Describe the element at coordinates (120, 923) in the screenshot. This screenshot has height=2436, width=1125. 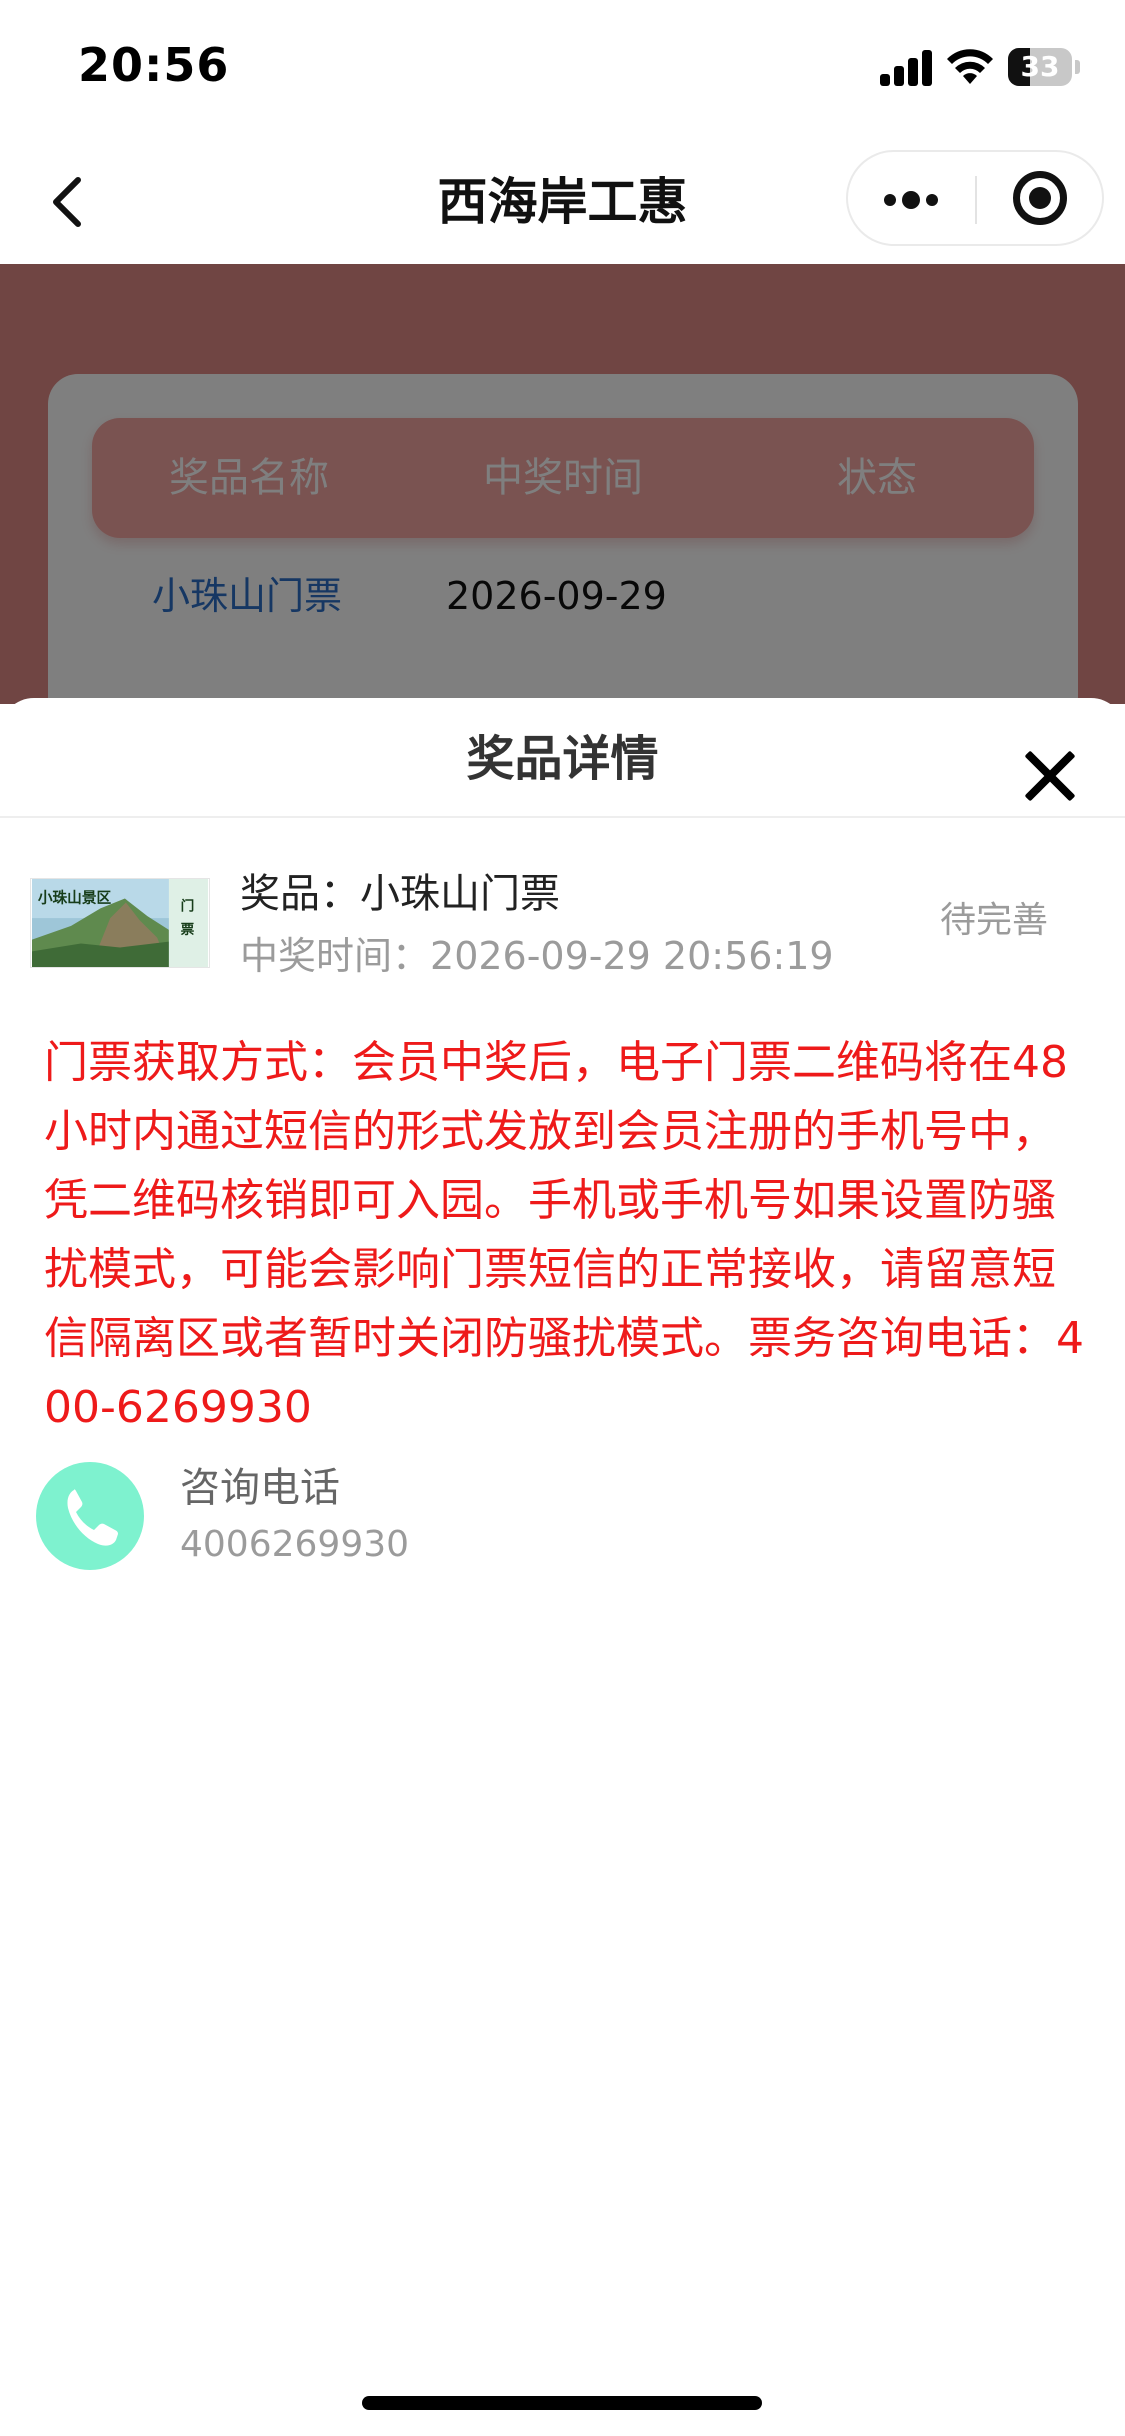
I see `prize-thumbnail: 小珠山景区 门 票` at that location.